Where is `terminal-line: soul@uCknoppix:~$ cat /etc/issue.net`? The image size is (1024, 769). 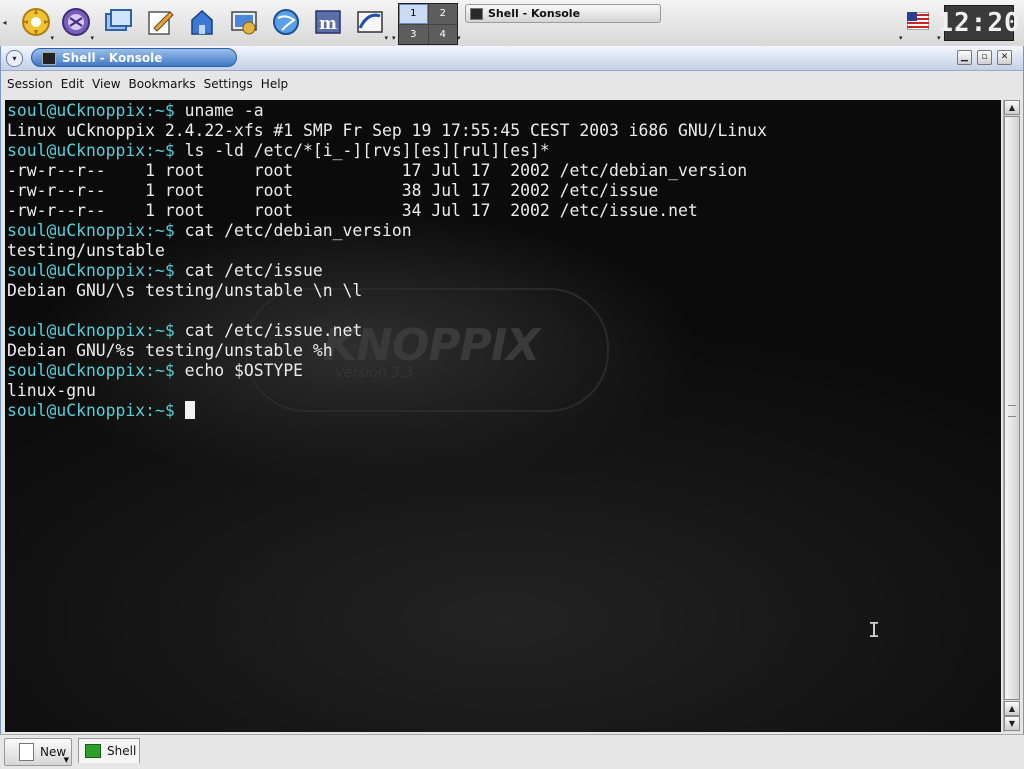 terminal-line: soul@uCknoppix:~$ cat /etc/issue.net is located at coordinates (387, 331).